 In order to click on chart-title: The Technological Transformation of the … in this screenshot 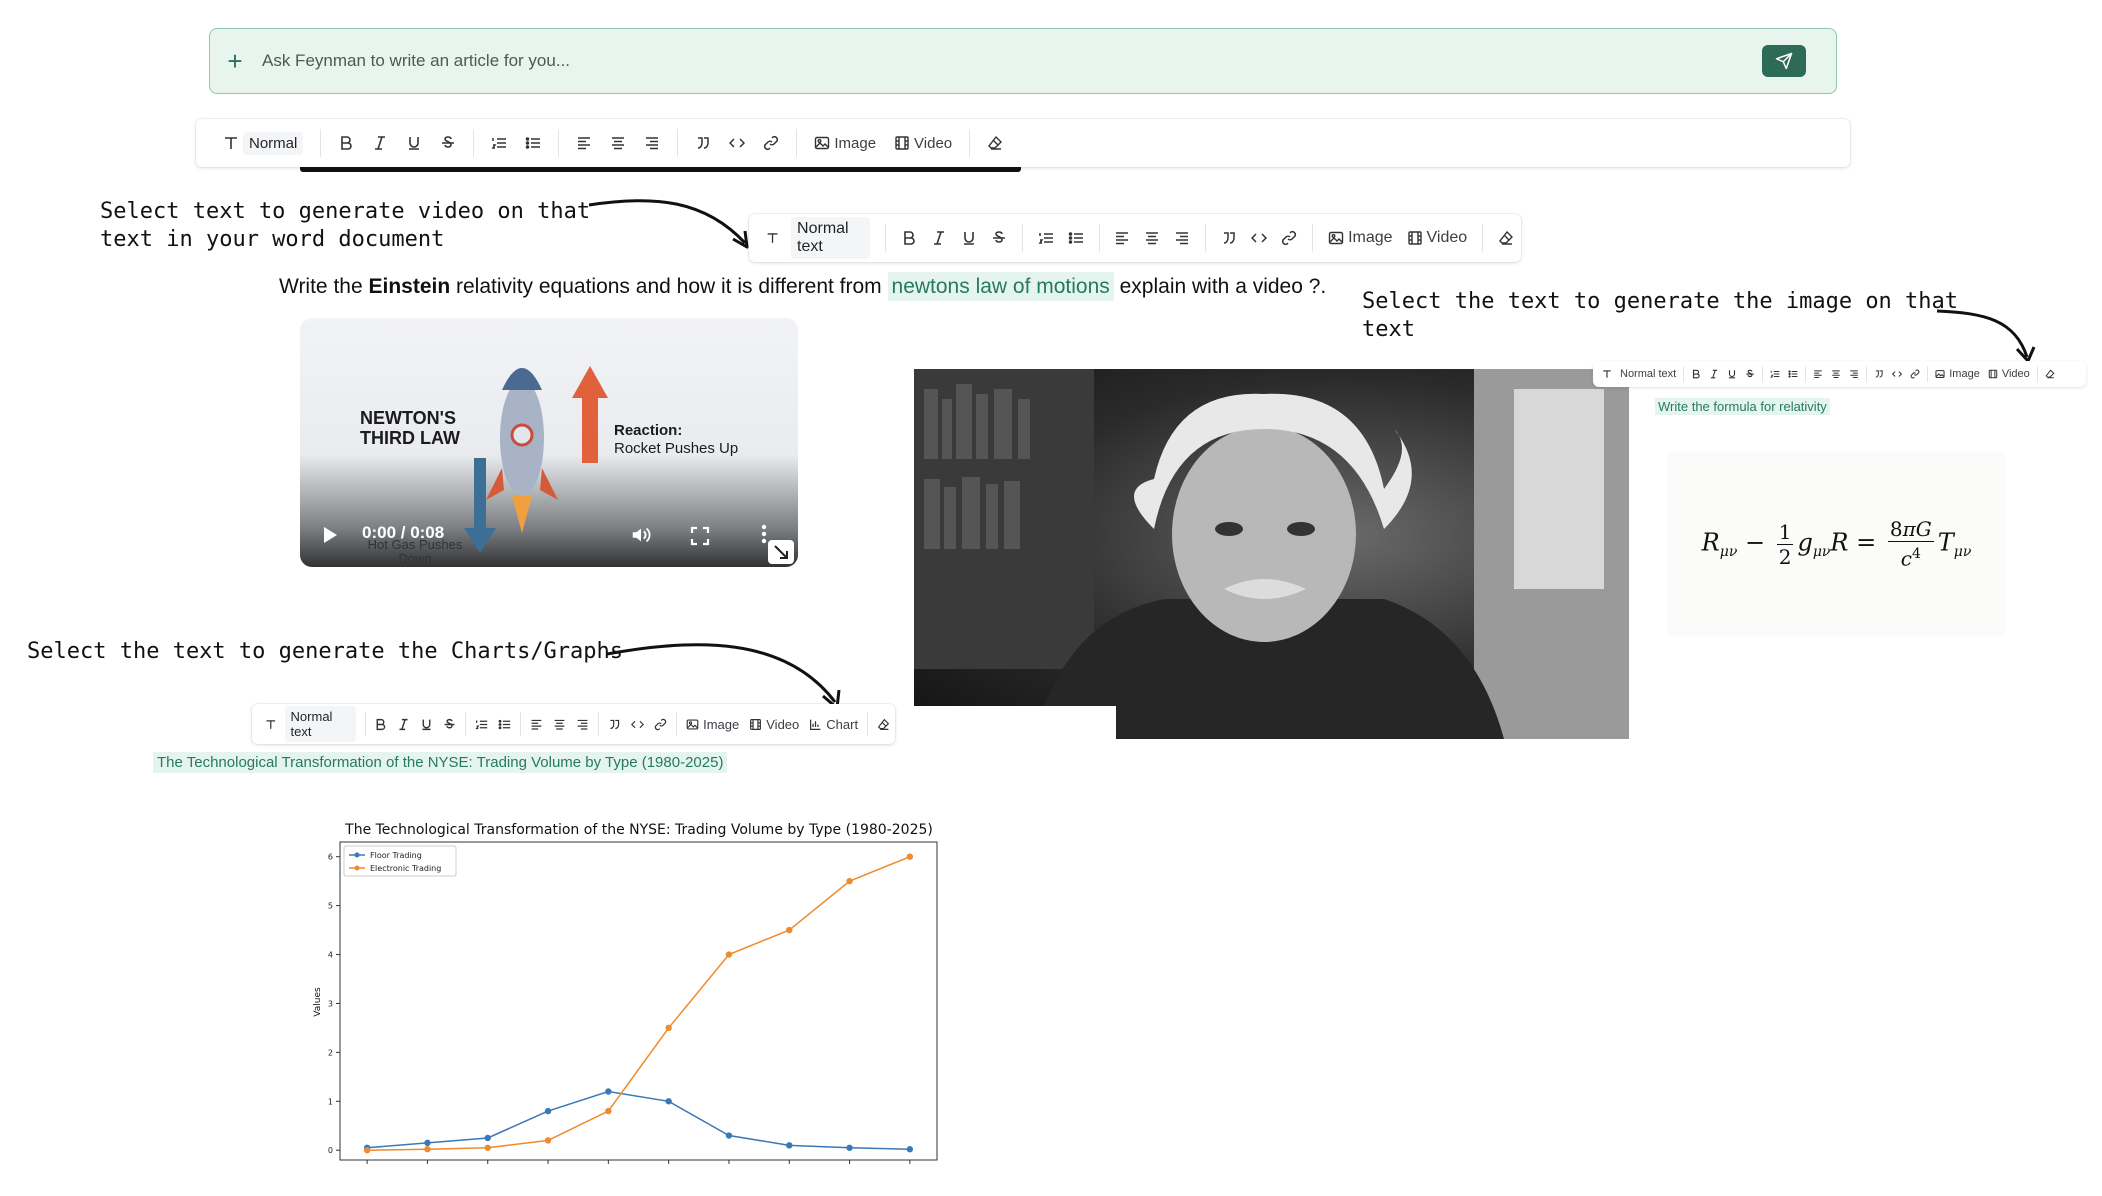, I will do `click(638, 830)`.